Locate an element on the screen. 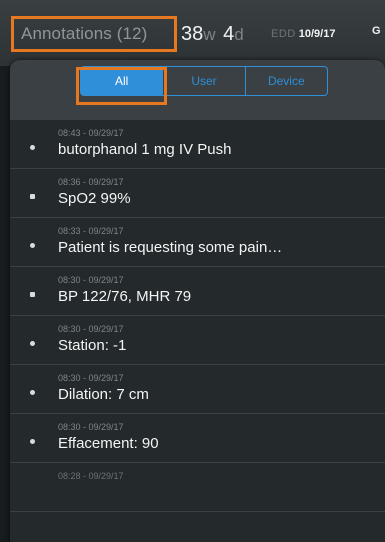  weeks-value: 38 is located at coordinates (192, 34).